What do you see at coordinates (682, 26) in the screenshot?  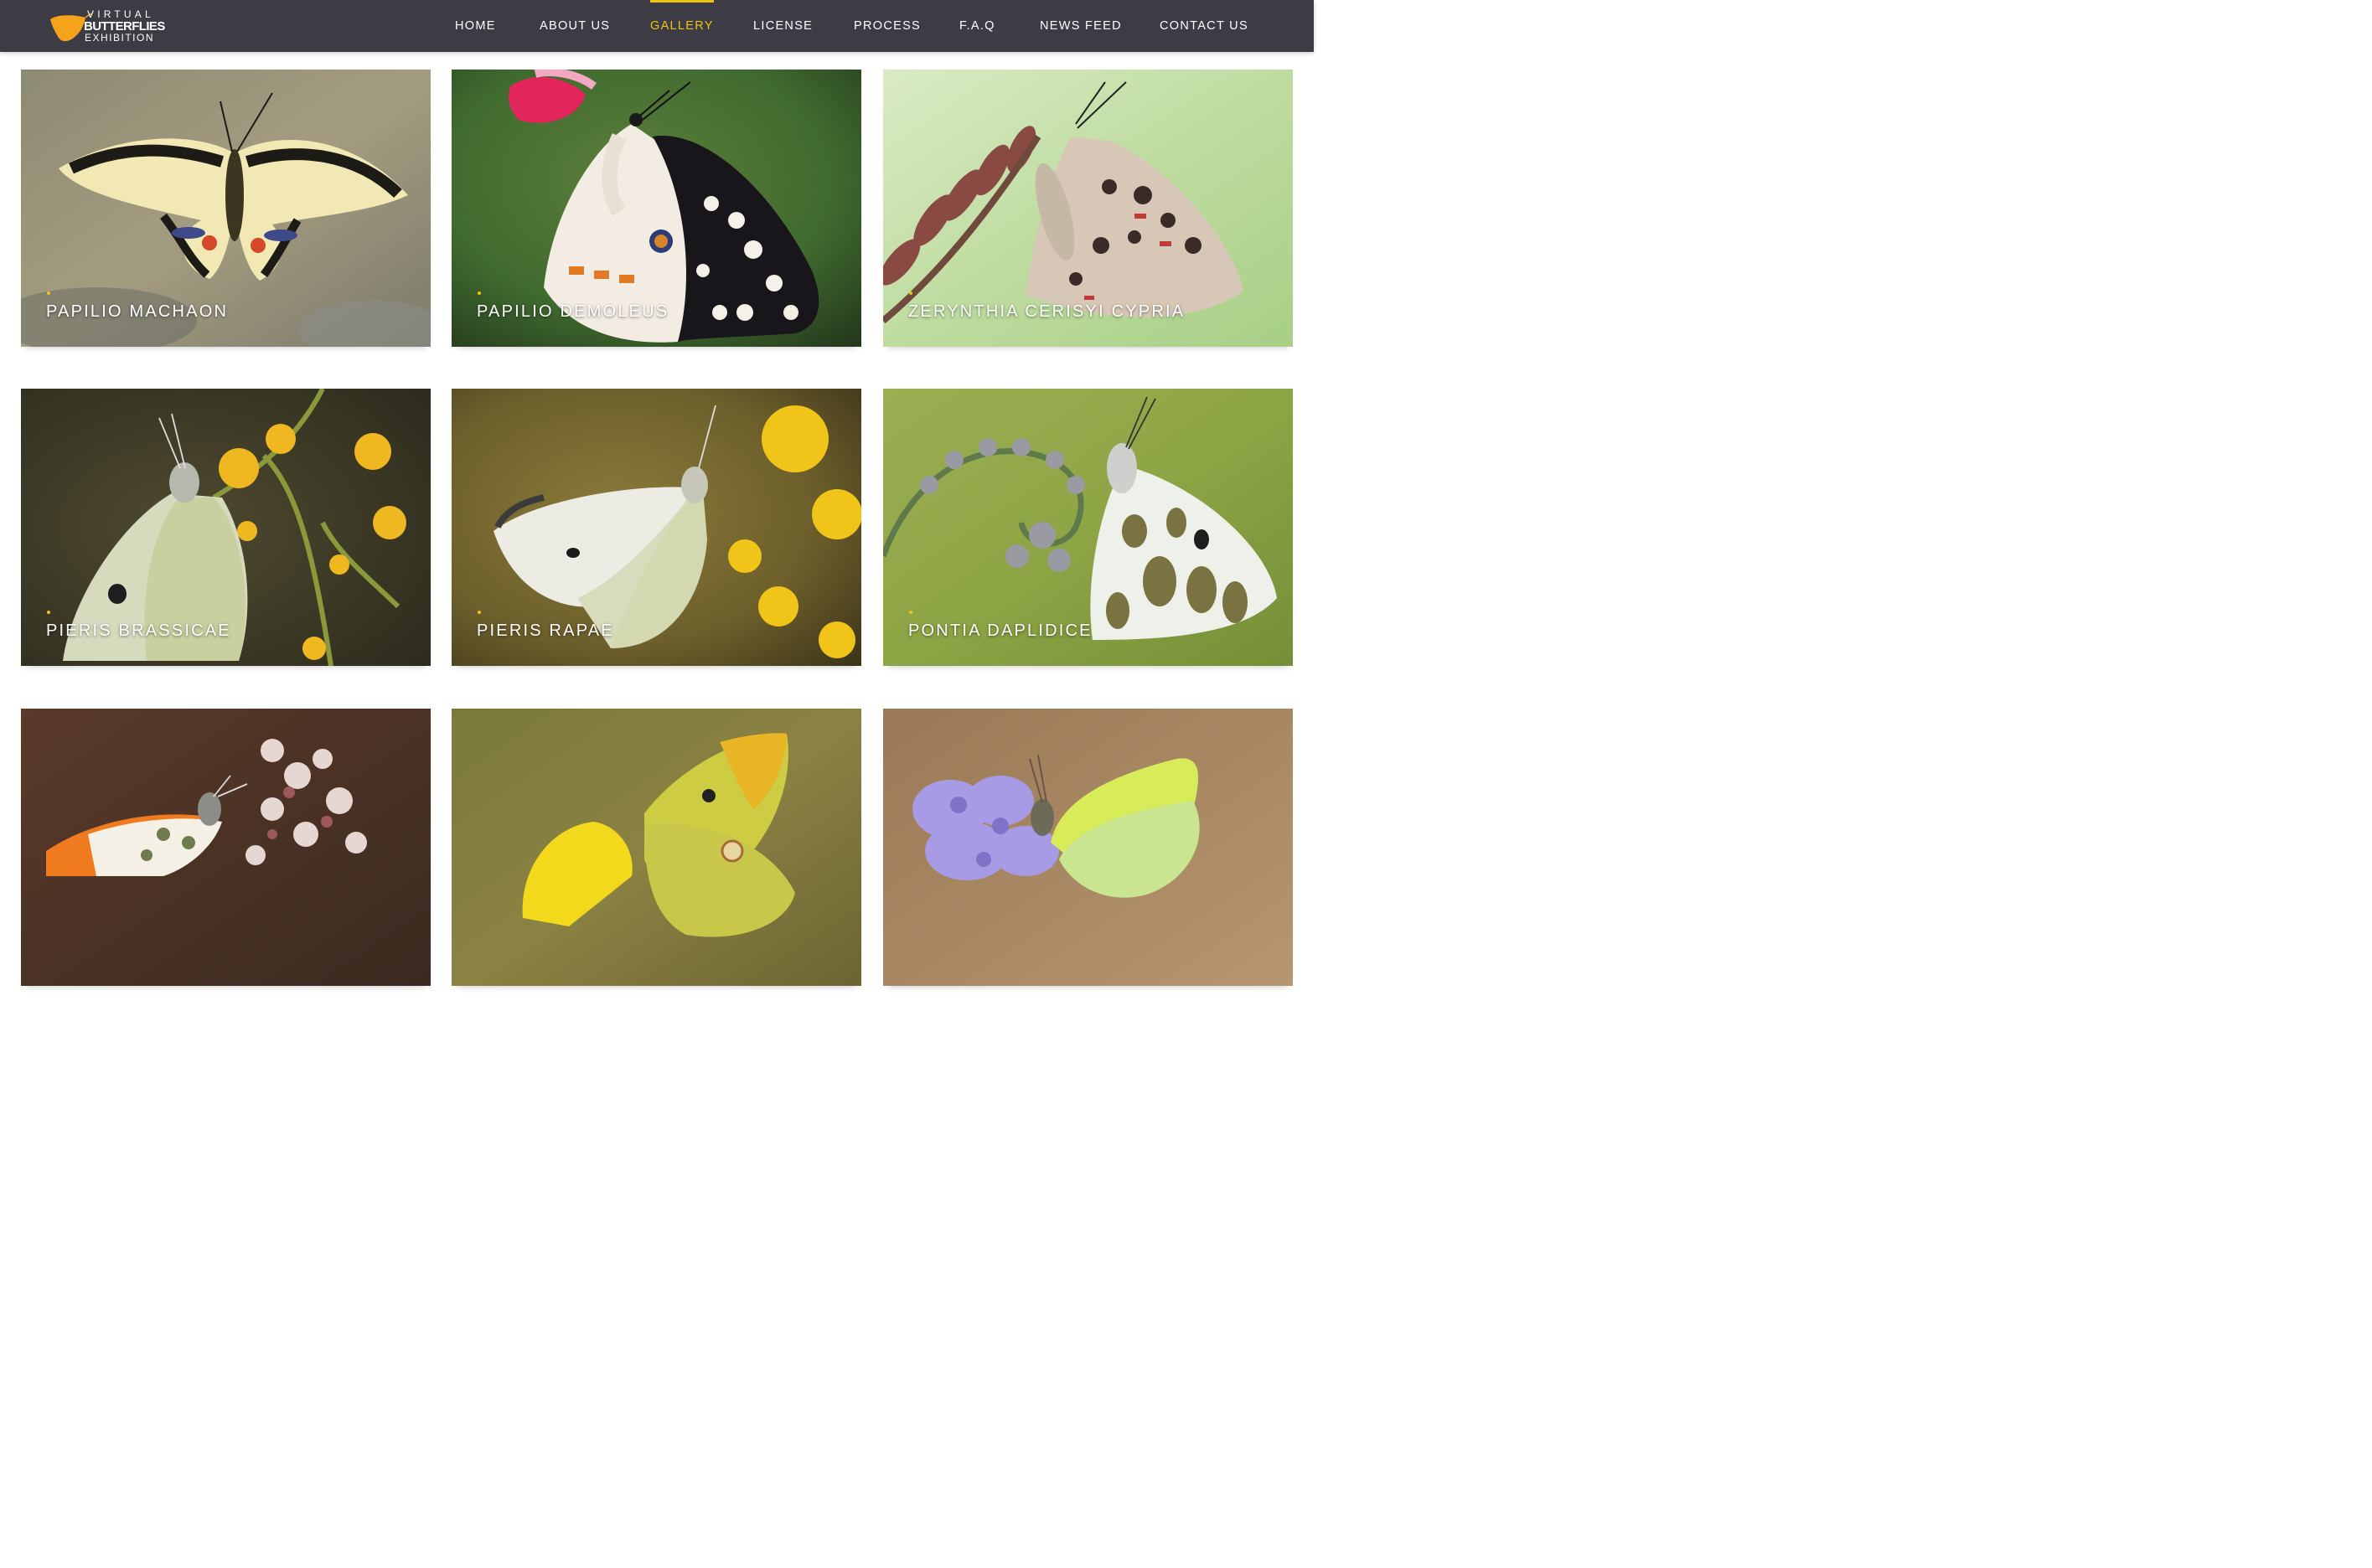 I see `nav-gallery: GALLERY` at bounding box center [682, 26].